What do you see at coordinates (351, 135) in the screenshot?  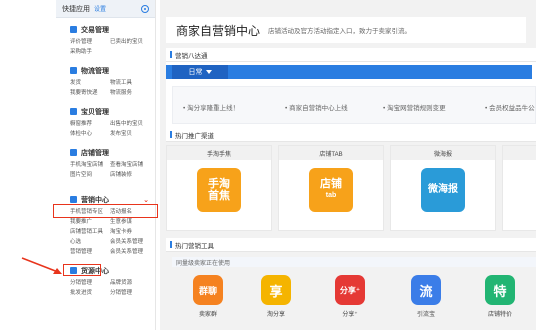 I see `section-header-channels: 热门推广渠道` at bounding box center [351, 135].